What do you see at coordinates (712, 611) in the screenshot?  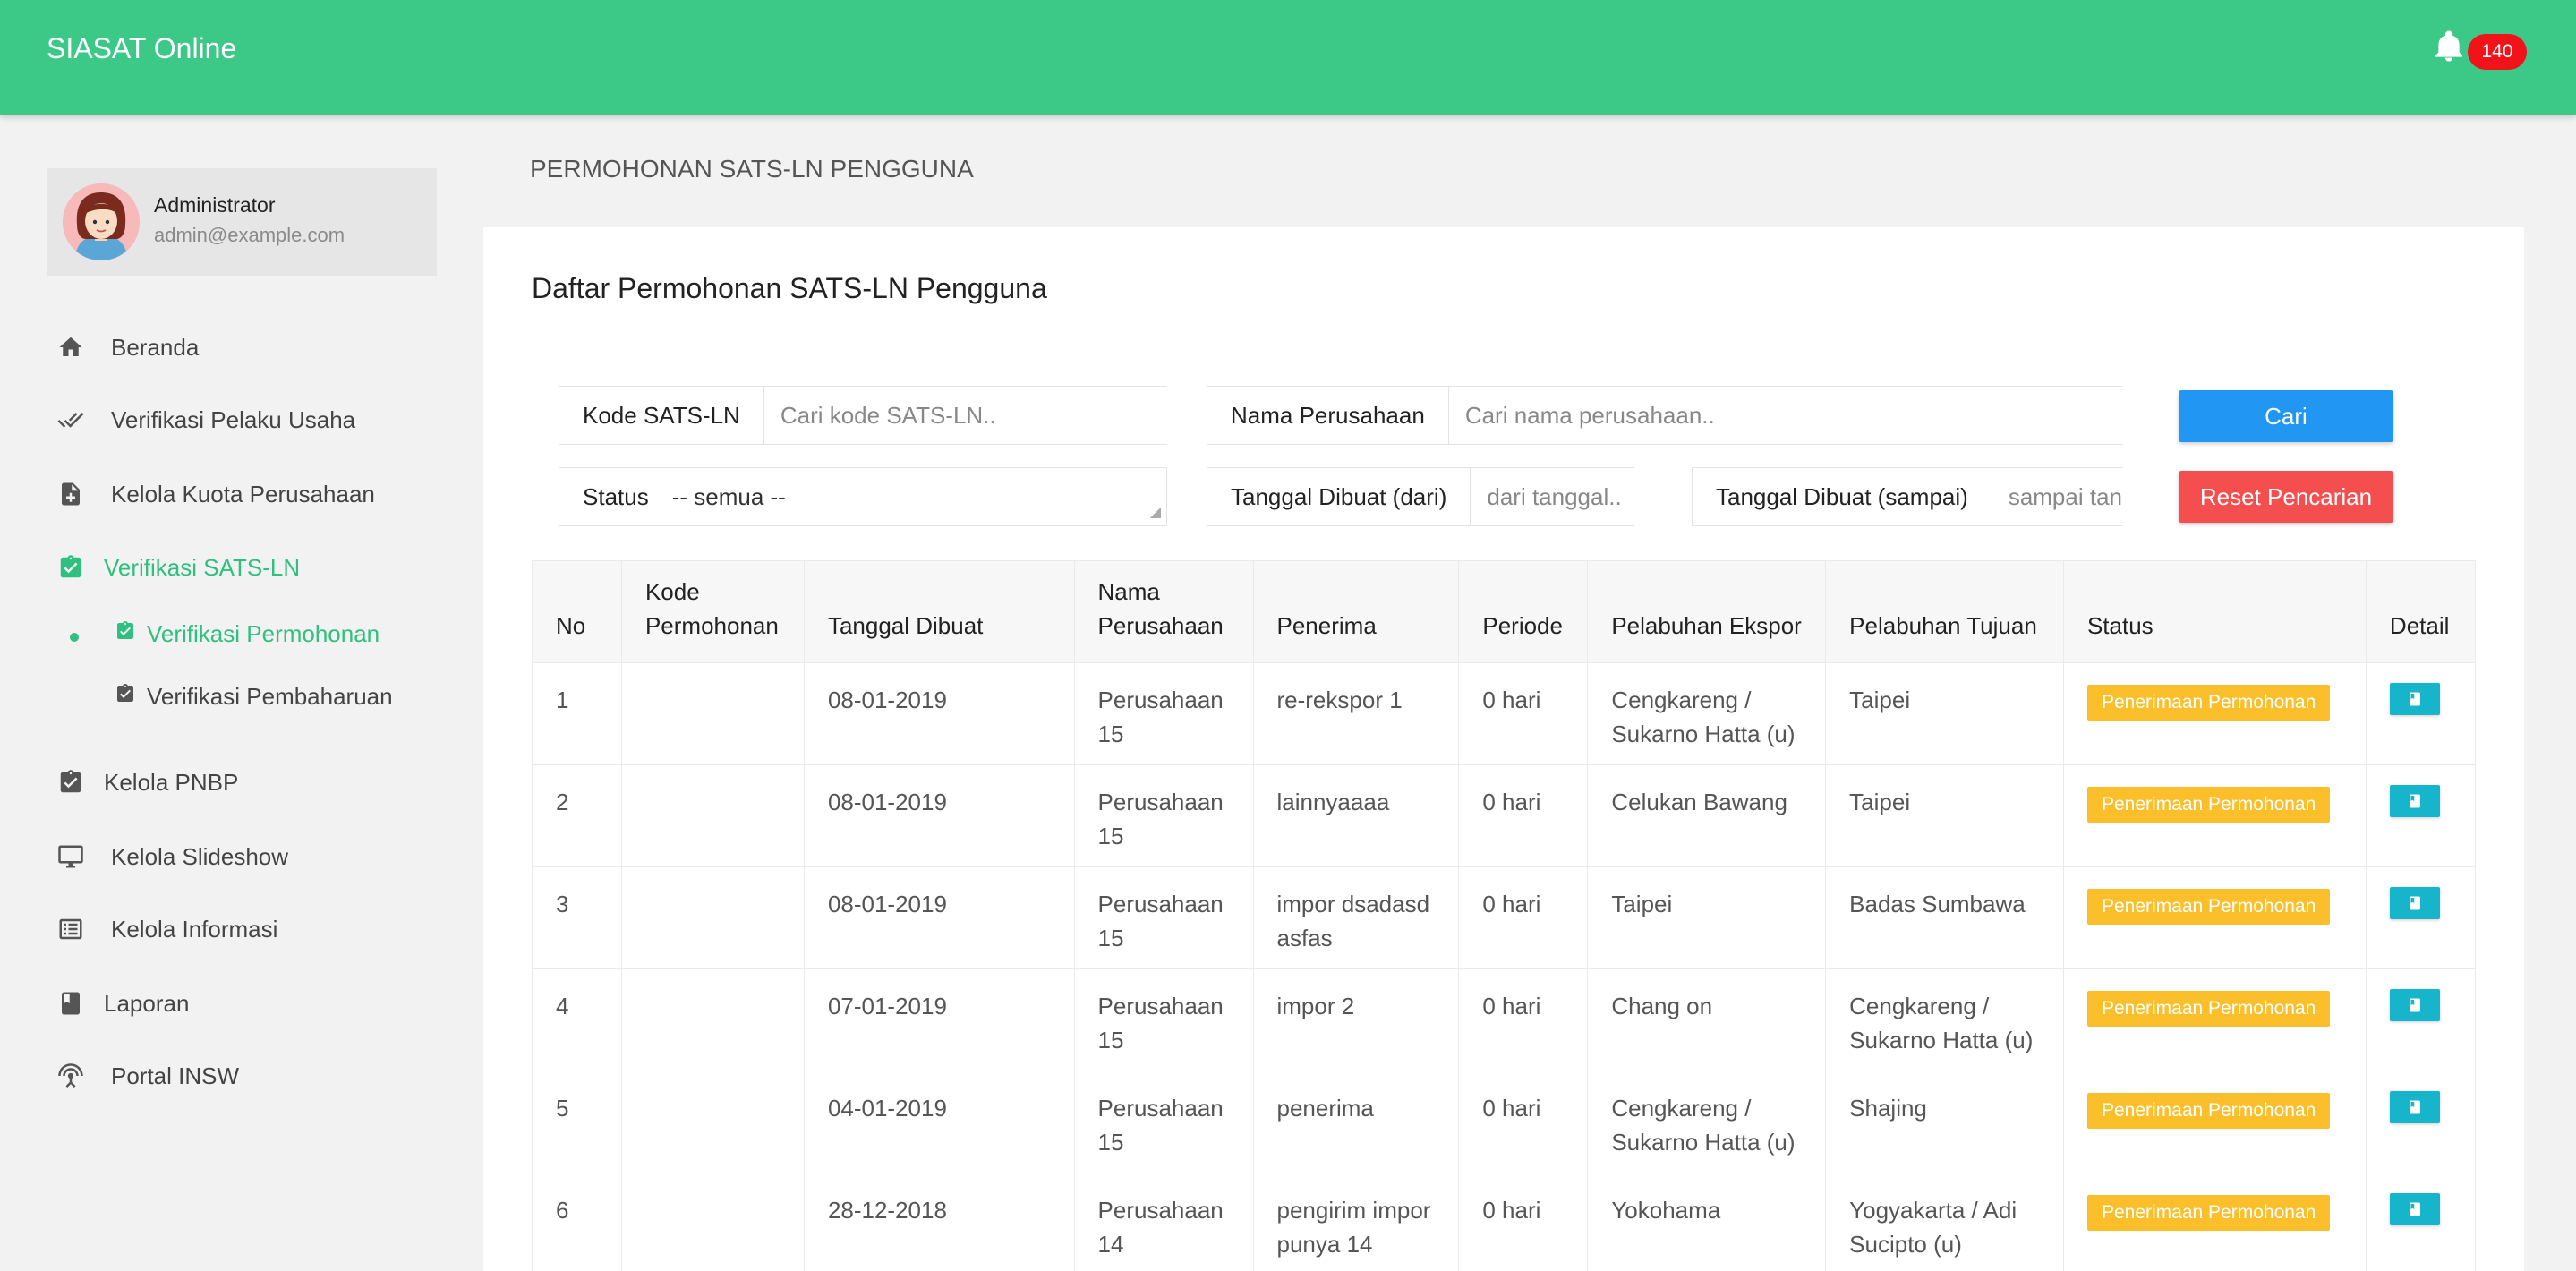 I see `column-header-kode-permohonan: Kode Permohonan` at bounding box center [712, 611].